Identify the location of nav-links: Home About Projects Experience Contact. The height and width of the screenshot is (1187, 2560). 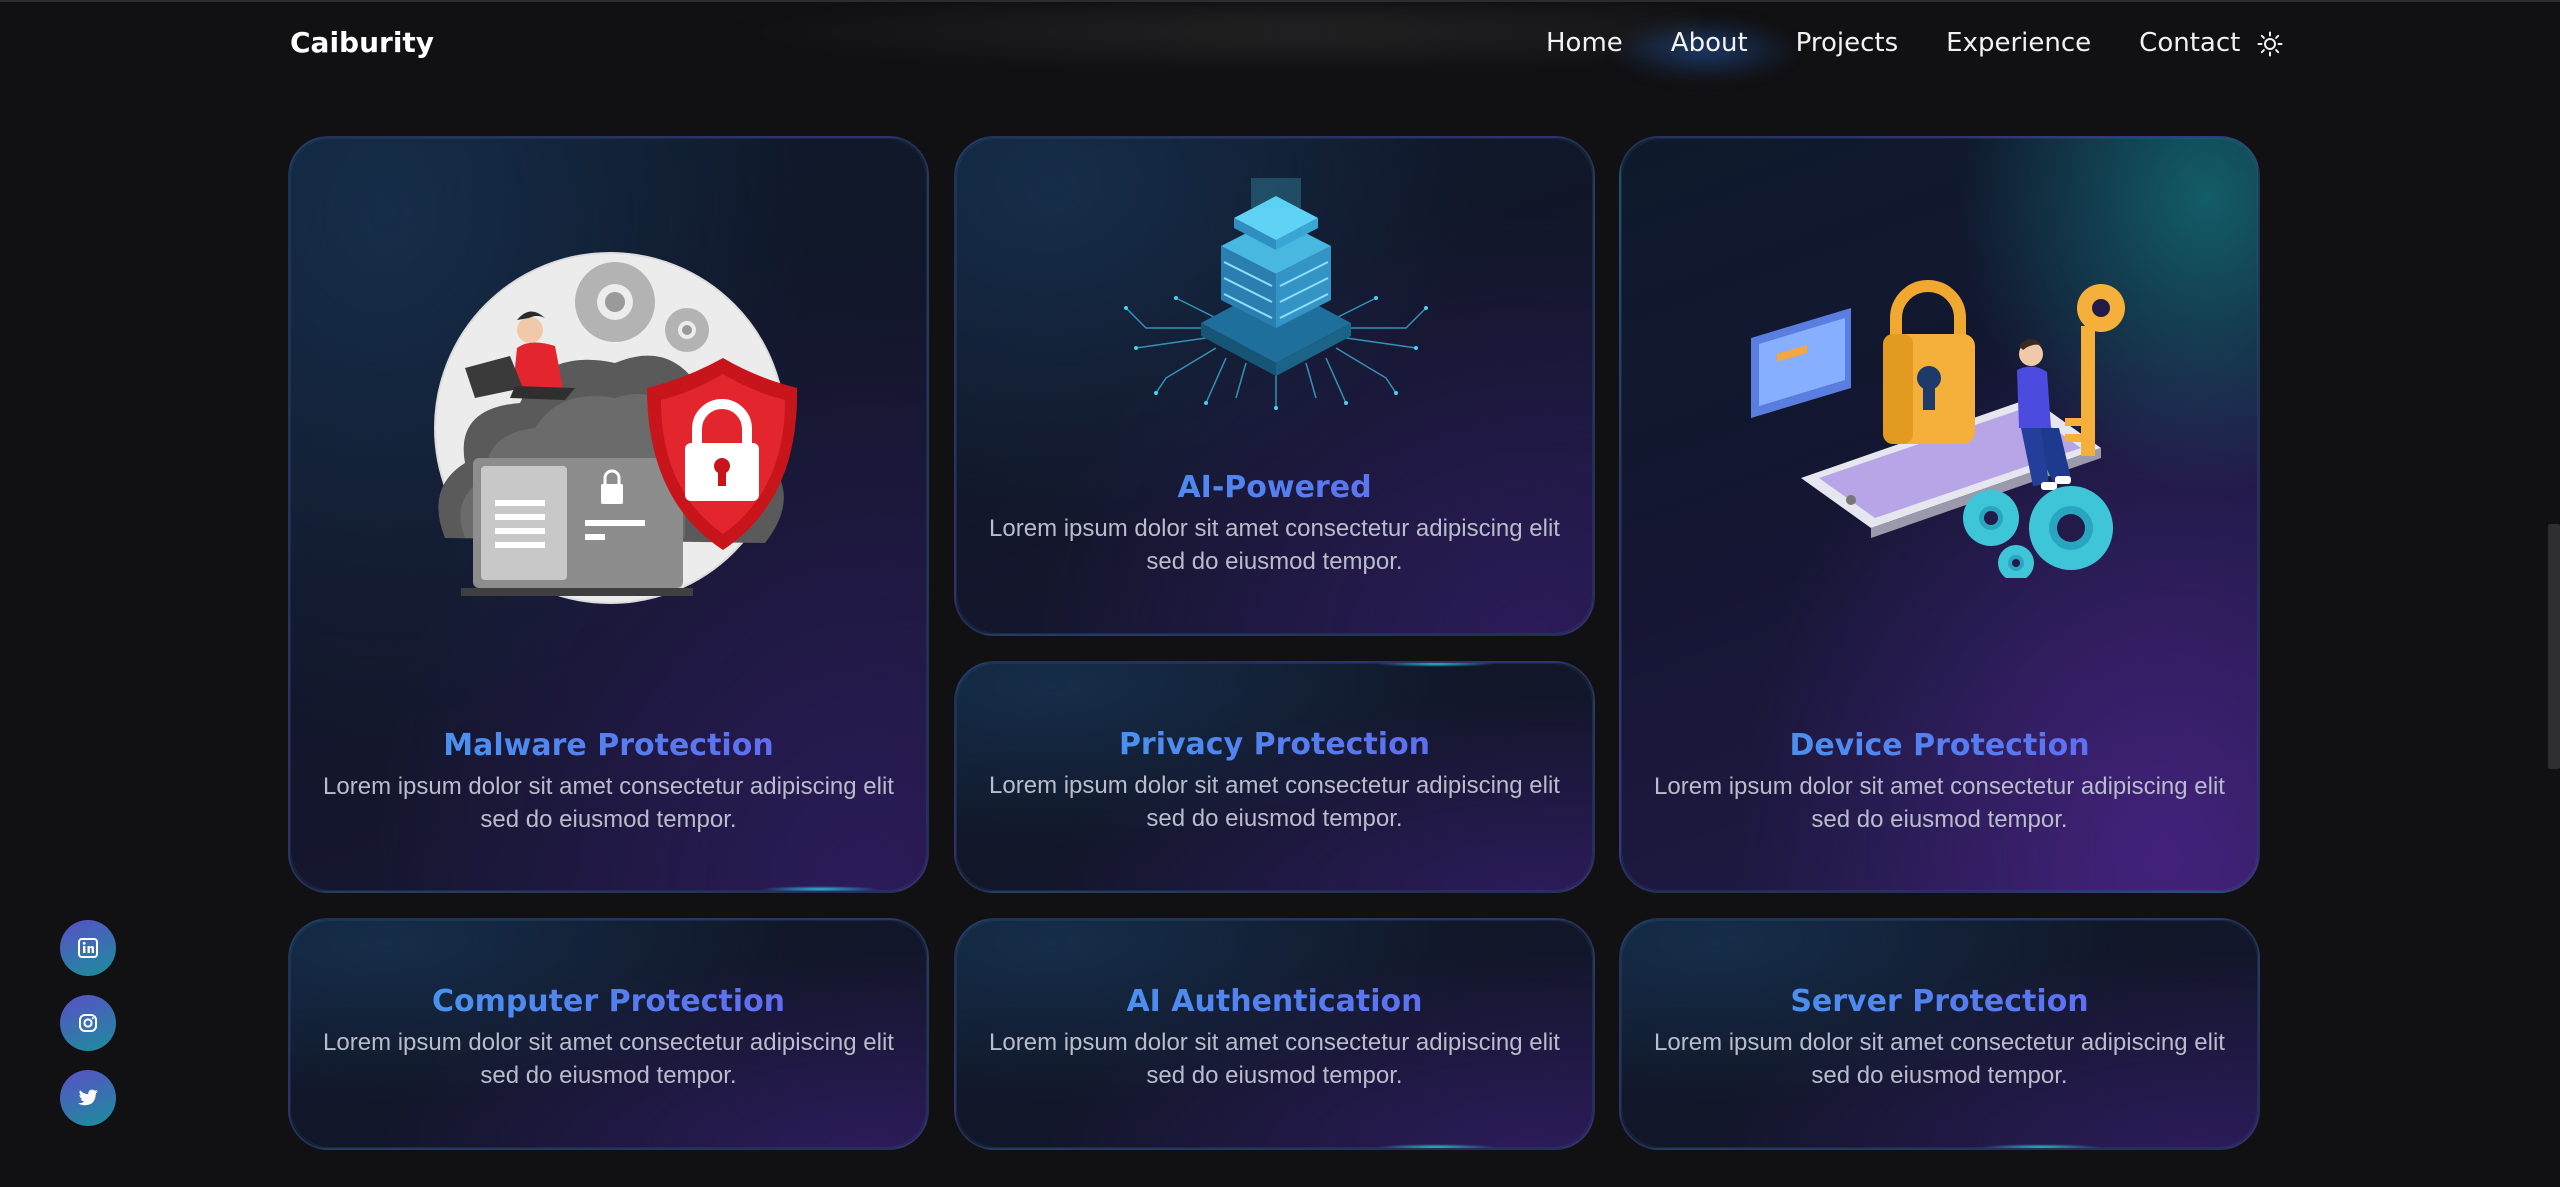
(1893, 43).